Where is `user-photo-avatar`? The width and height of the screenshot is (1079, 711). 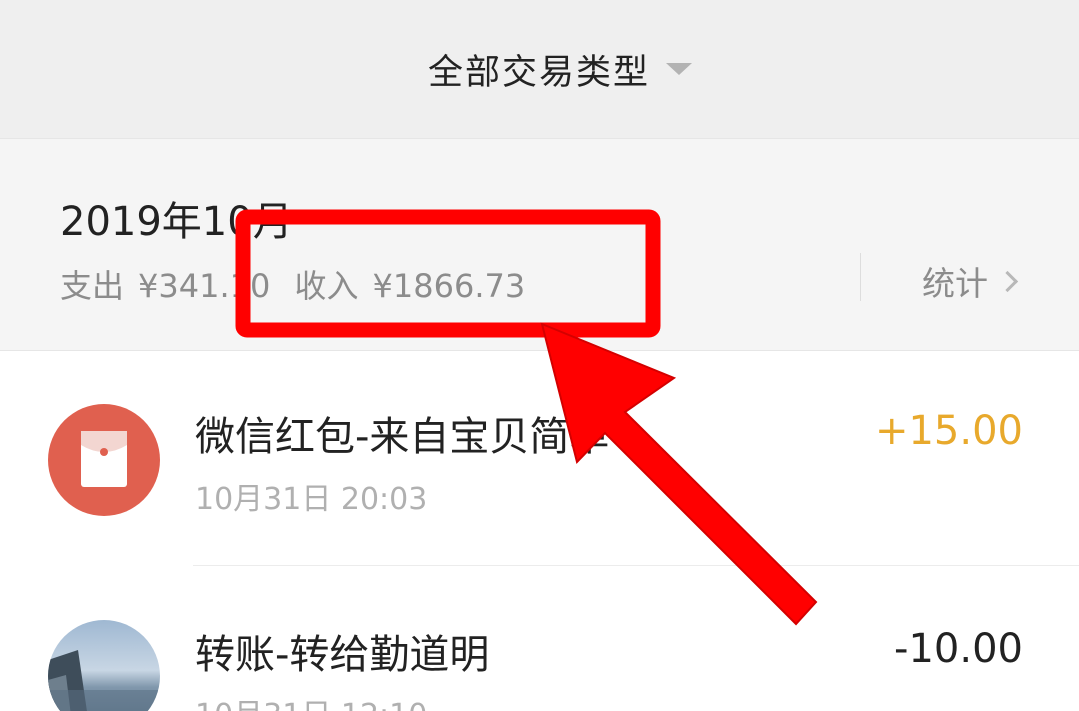
user-photo-avatar is located at coordinates (104, 665).